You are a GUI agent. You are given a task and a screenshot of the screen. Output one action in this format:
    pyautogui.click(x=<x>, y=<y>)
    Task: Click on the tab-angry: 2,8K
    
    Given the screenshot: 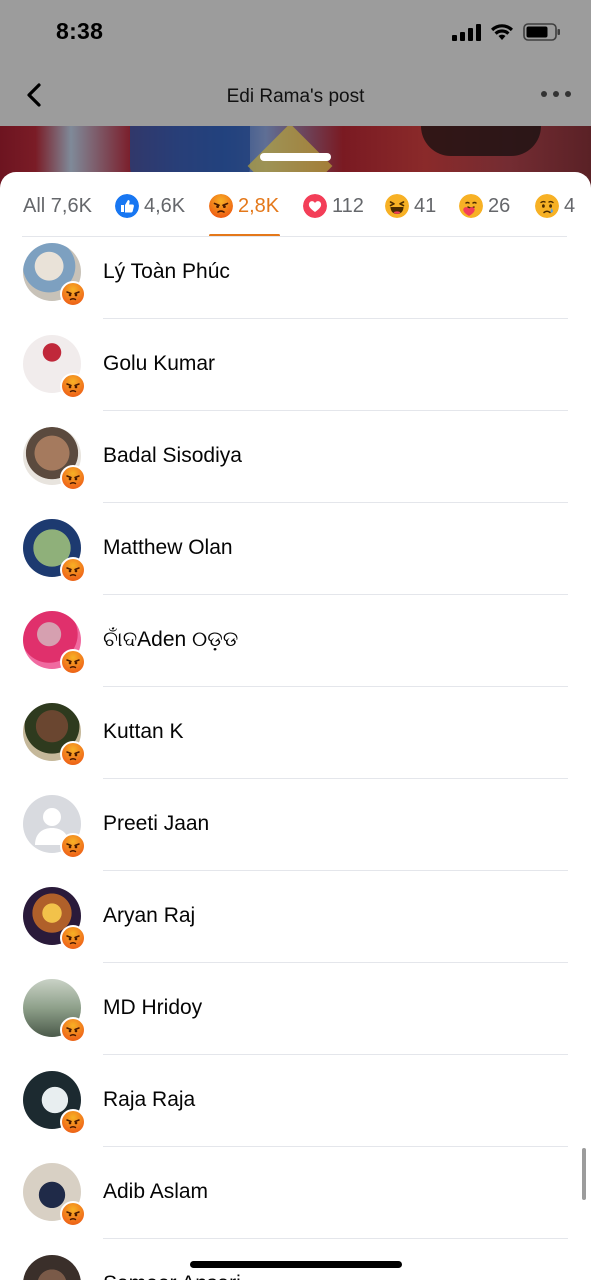 What is the action you would take?
    pyautogui.click(x=244, y=206)
    